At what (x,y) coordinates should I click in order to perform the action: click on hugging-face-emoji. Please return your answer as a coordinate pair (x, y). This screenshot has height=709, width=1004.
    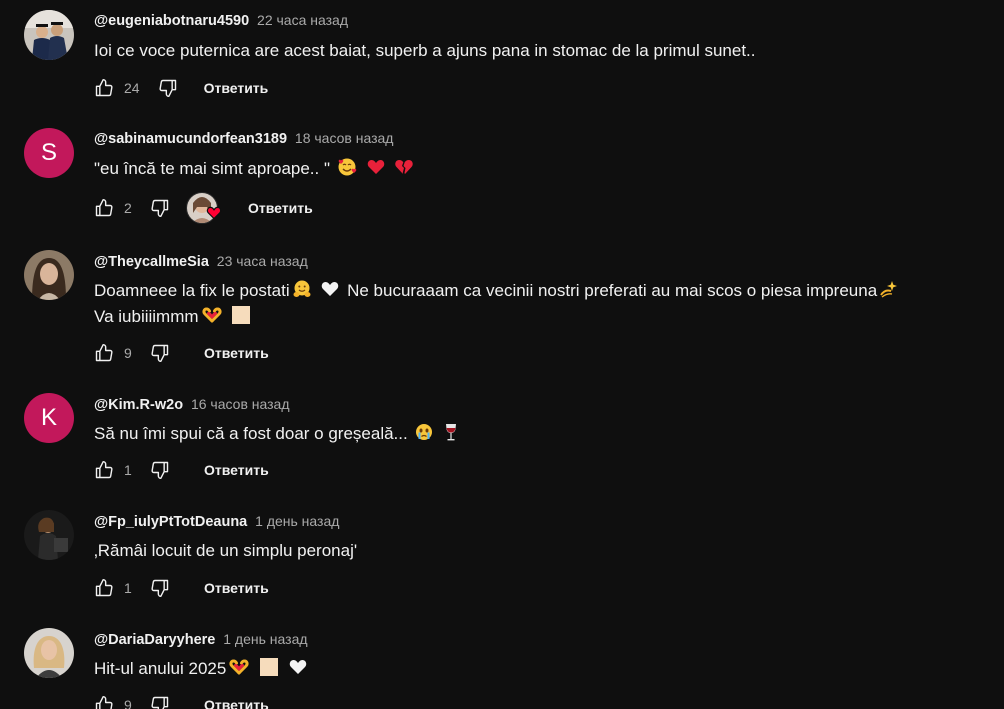
    Looking at the image, I should click on (302, 293).